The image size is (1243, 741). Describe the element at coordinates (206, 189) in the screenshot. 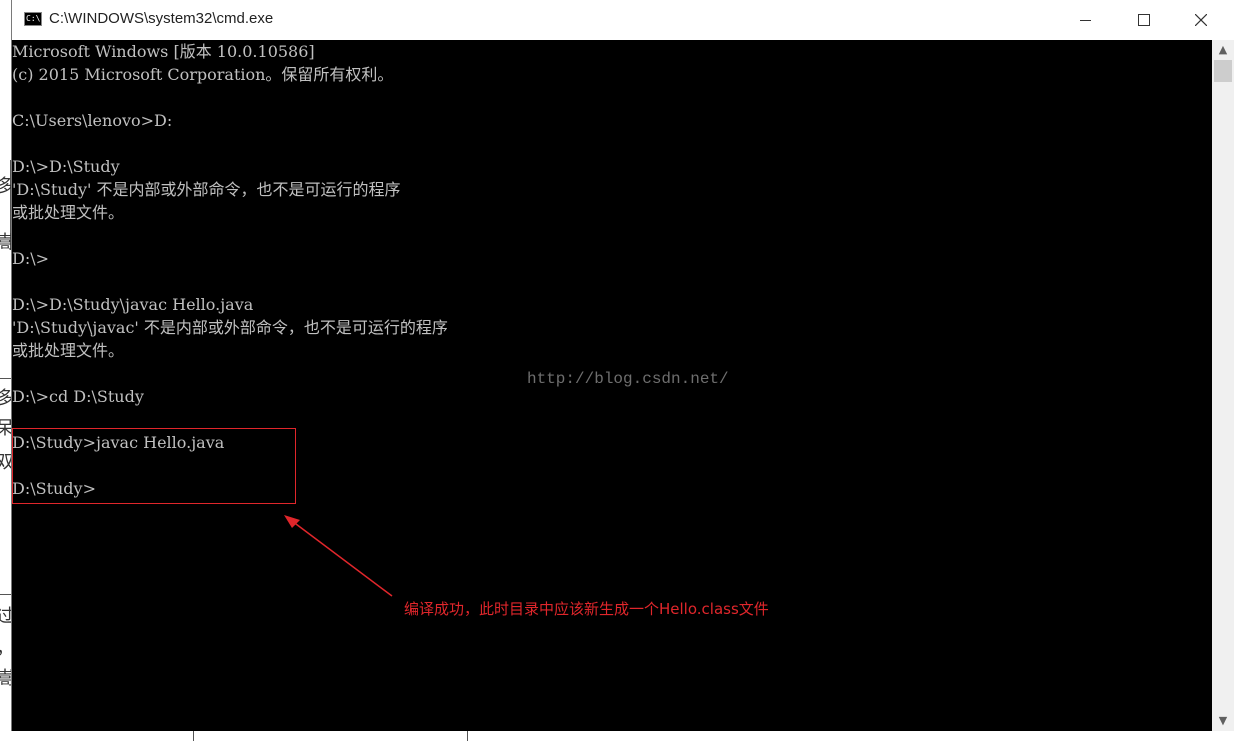

I see `console-line: 'D:\Study' 不是内部或外部命令，也不是可运行的程序` at that location.